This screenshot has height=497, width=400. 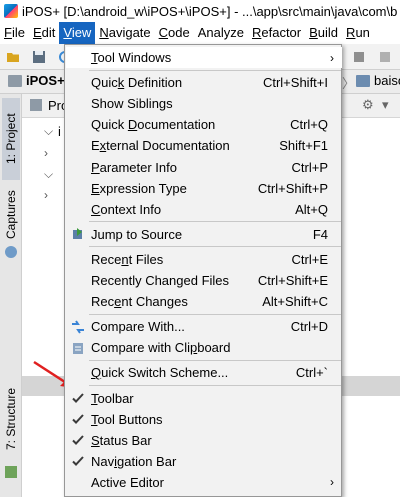 What do you see at coordinates (11, 139) in the screenshot?
I see `tab-project: 1: Project` at bounding box center [11, 139].